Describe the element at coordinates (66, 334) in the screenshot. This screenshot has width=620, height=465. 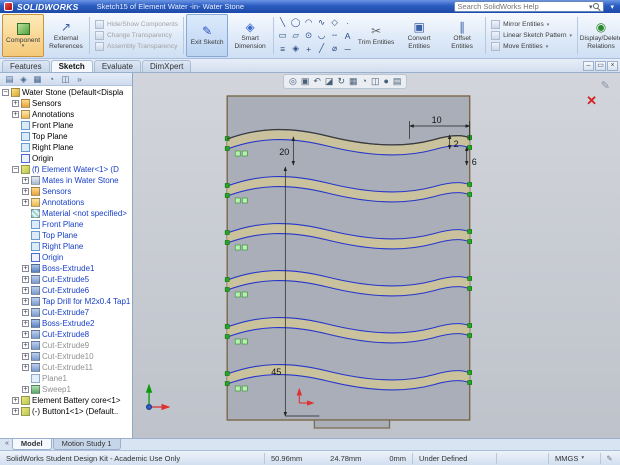
I see `tree-item: + Cut-Extrude8` at that location.